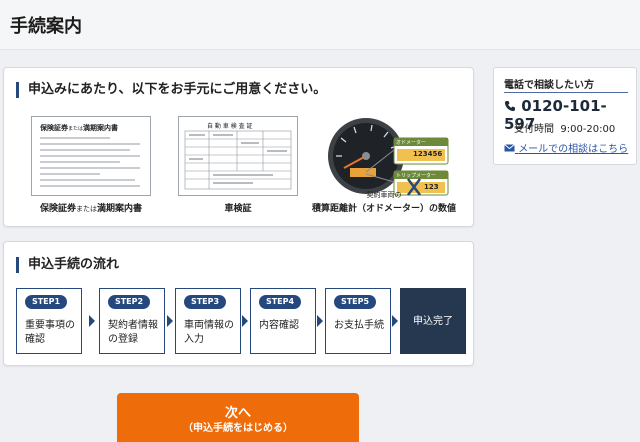 The height and width of the screenshot is (442, 640). Describe the element at coordinates (384, 195) in the screenshot. I see `odometer-caption-top: 契約車両の` at that location.